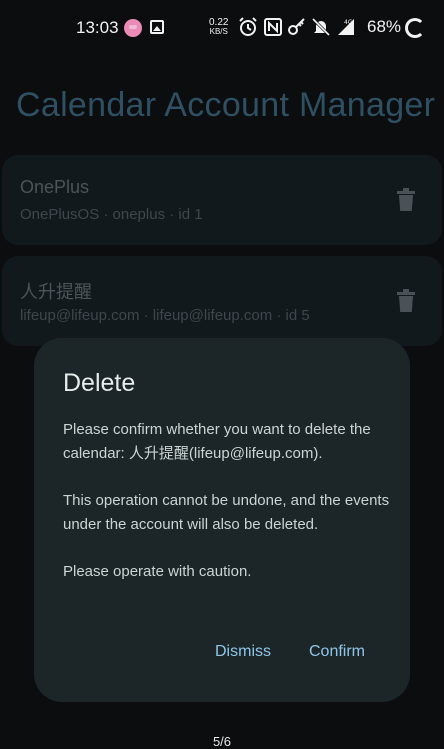 Image resolution: width=444 pixels, height=749 pixels. What do you see at coordinates (346, 27) in the screenshot?
I see `signal-4g-icon: 4G` at bounding box center [346, 27].